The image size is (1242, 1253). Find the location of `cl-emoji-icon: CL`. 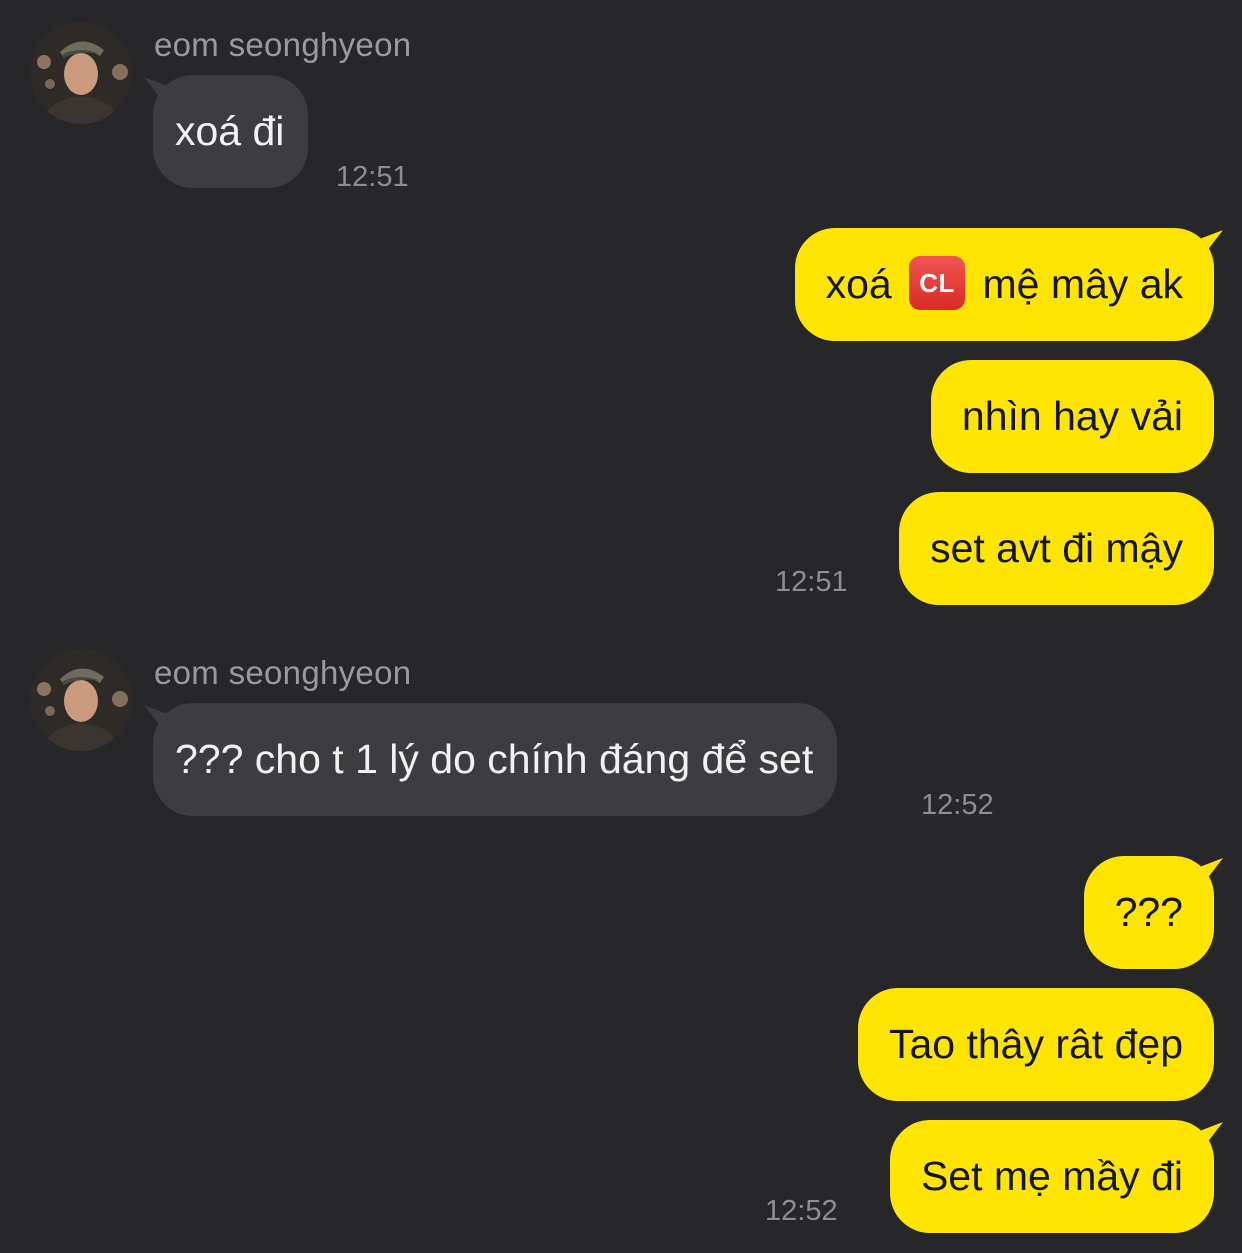

cl-emoji-icon: CL is located at coordinates (937, 283).